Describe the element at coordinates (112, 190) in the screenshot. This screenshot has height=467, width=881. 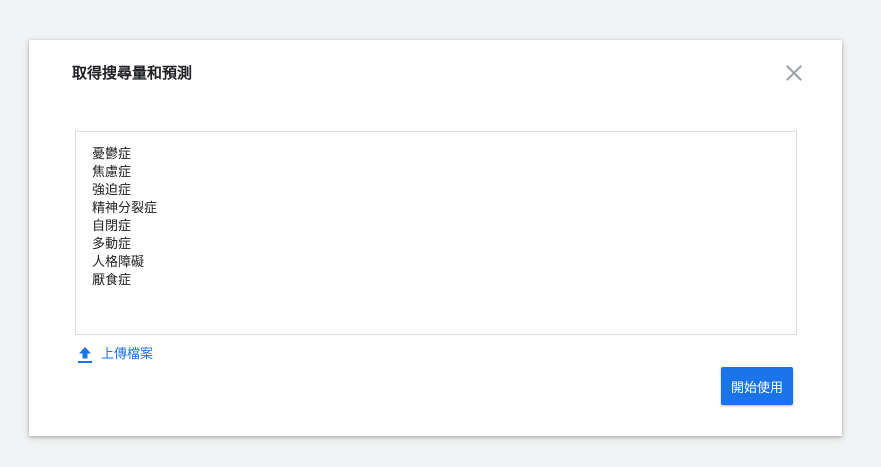
I see `keyword-line: 強迫症` at that location.